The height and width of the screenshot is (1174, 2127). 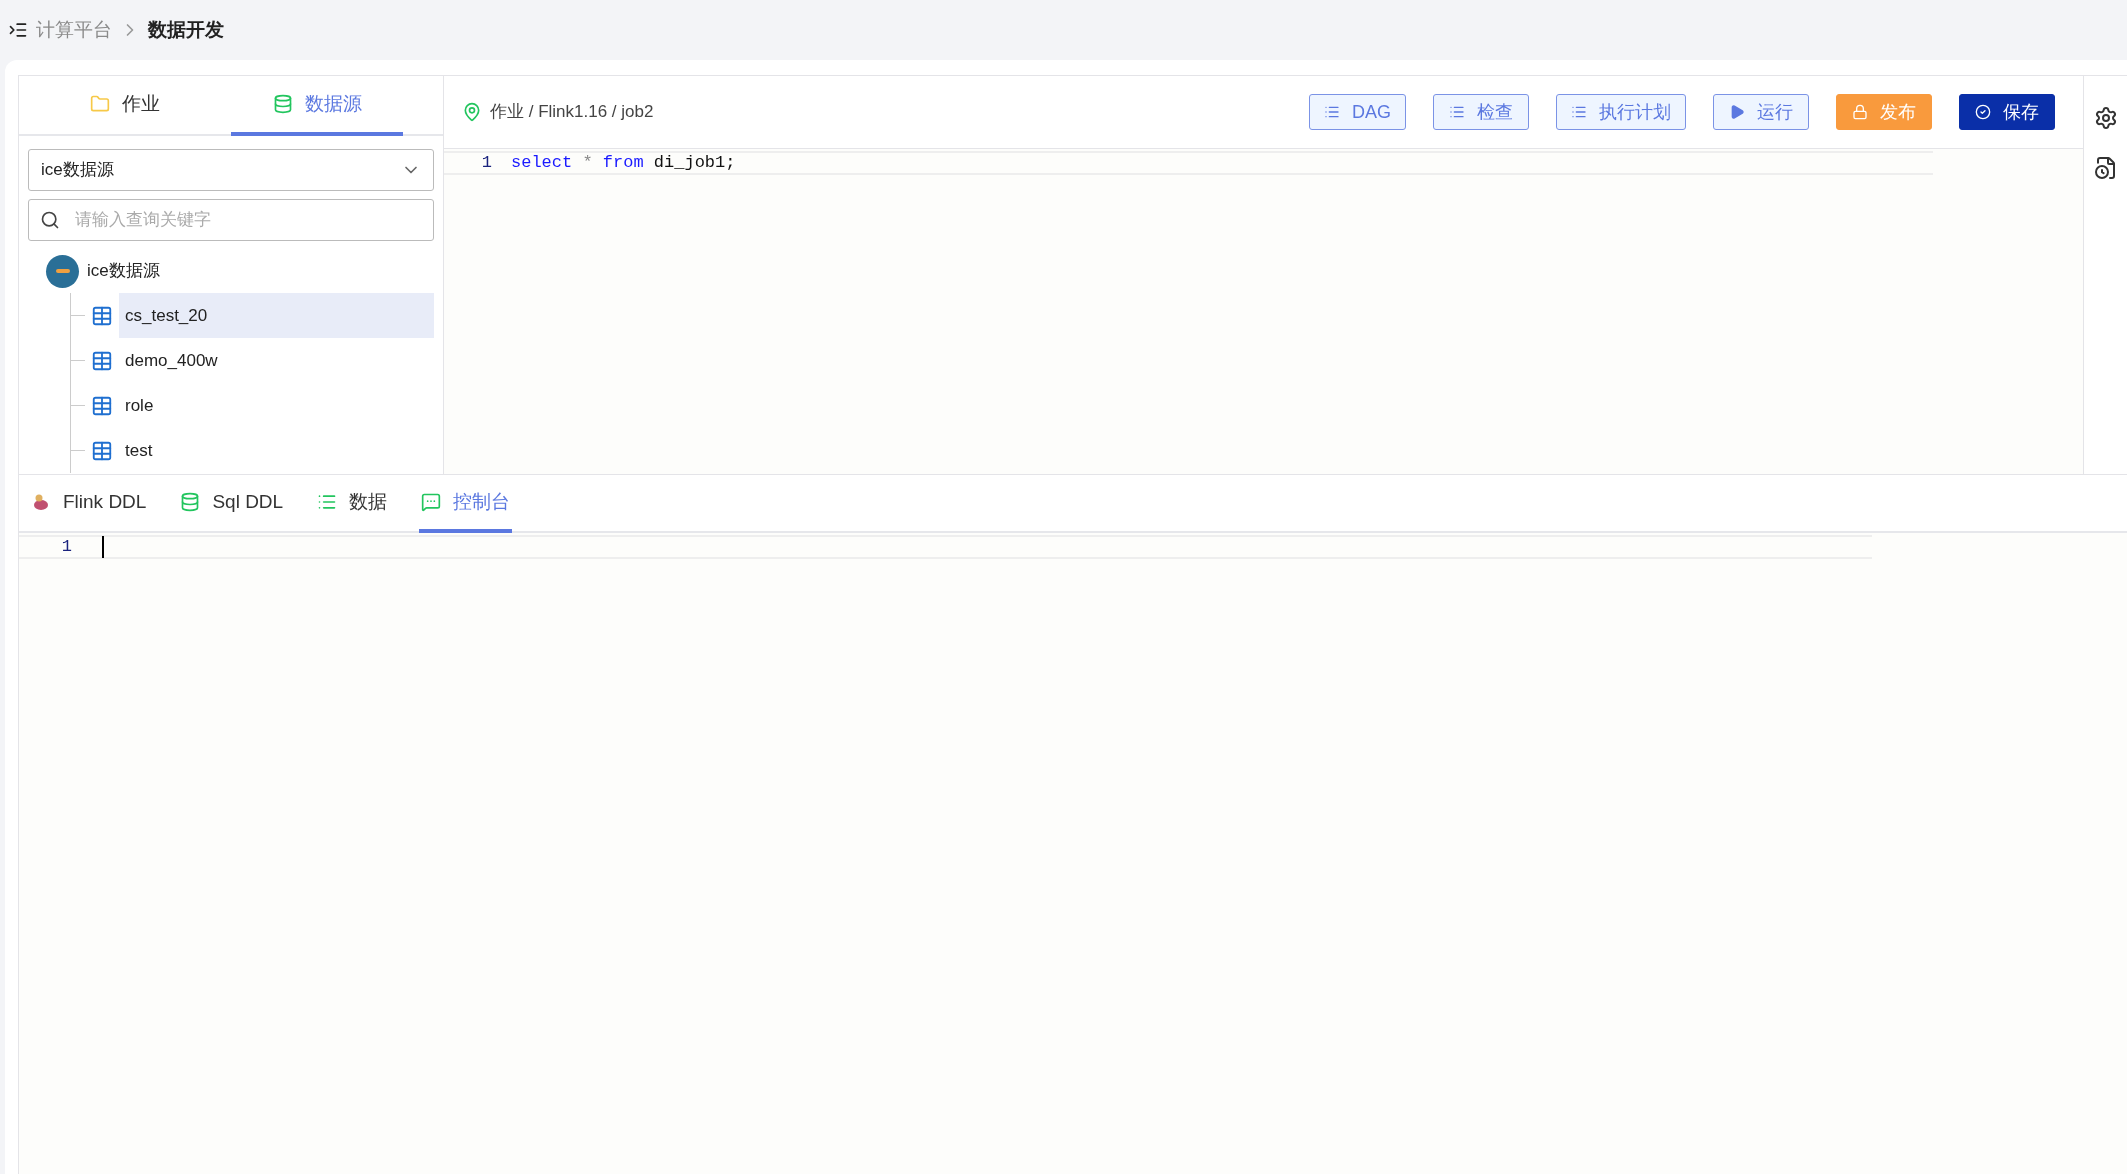 I want to click on database-logo-icon, so click(x=62, y=271).